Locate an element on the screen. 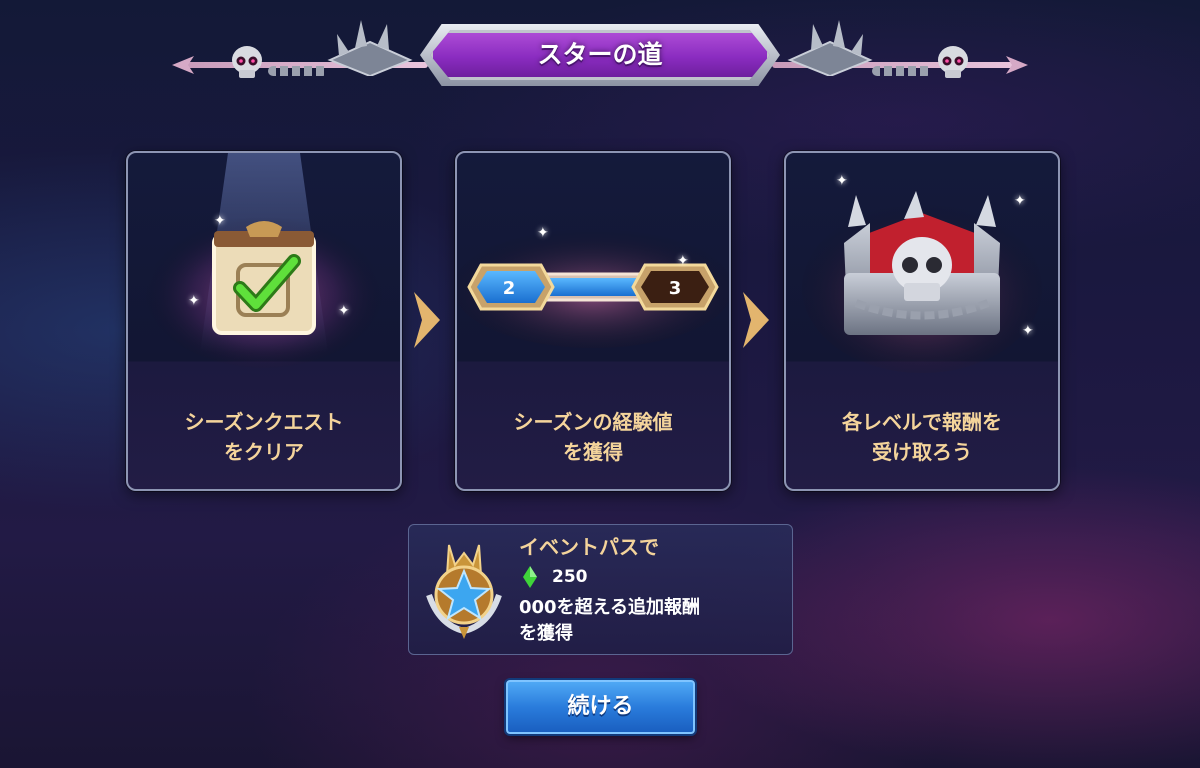 This screenshot has width=1200, height=768. step-card-earn-xp: 2 3 ✦ ✦ シーズンの経験値 を獲得 is located at coordinates (593, 321).